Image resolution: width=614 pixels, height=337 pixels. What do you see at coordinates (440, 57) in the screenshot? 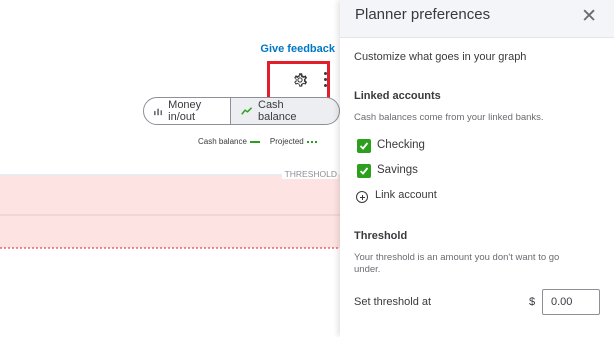
I see `customize-text: Customize what goes in your graph` at bounding box center [440, 57].